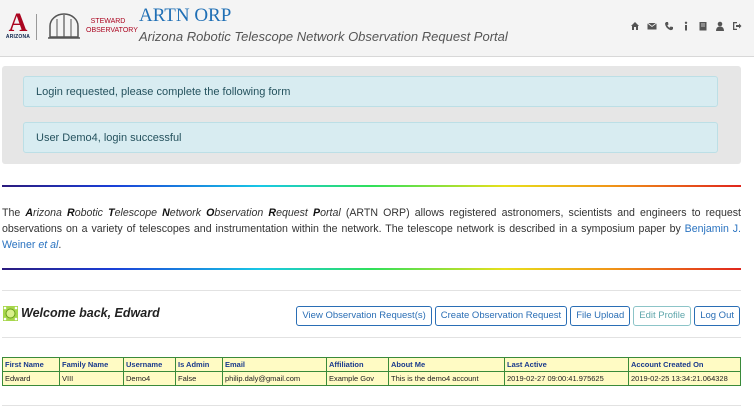 The image size is (754, 417). Describe the element at coordinates (14, 213) in the screenshot. I see `intro-prefix: The` at that location.